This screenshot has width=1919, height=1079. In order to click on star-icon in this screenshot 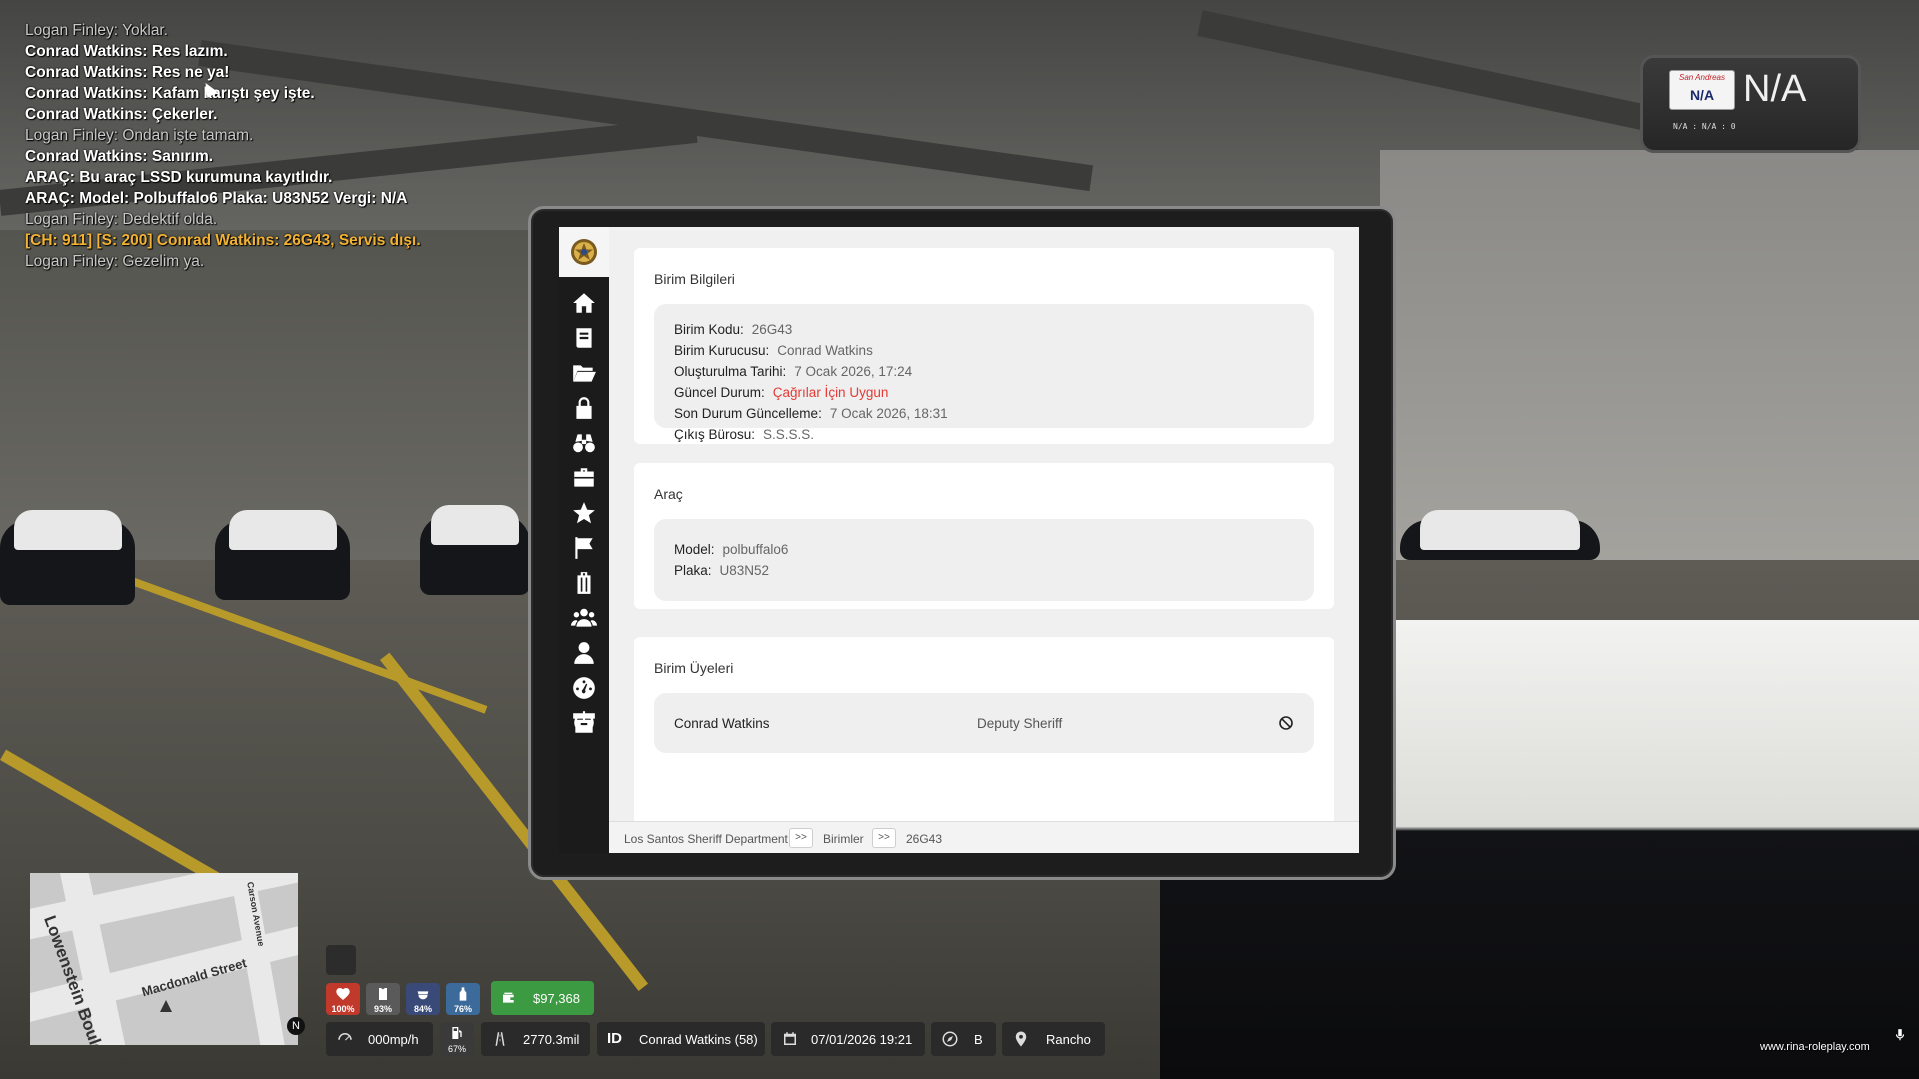, I will do `click(584, 513)`.